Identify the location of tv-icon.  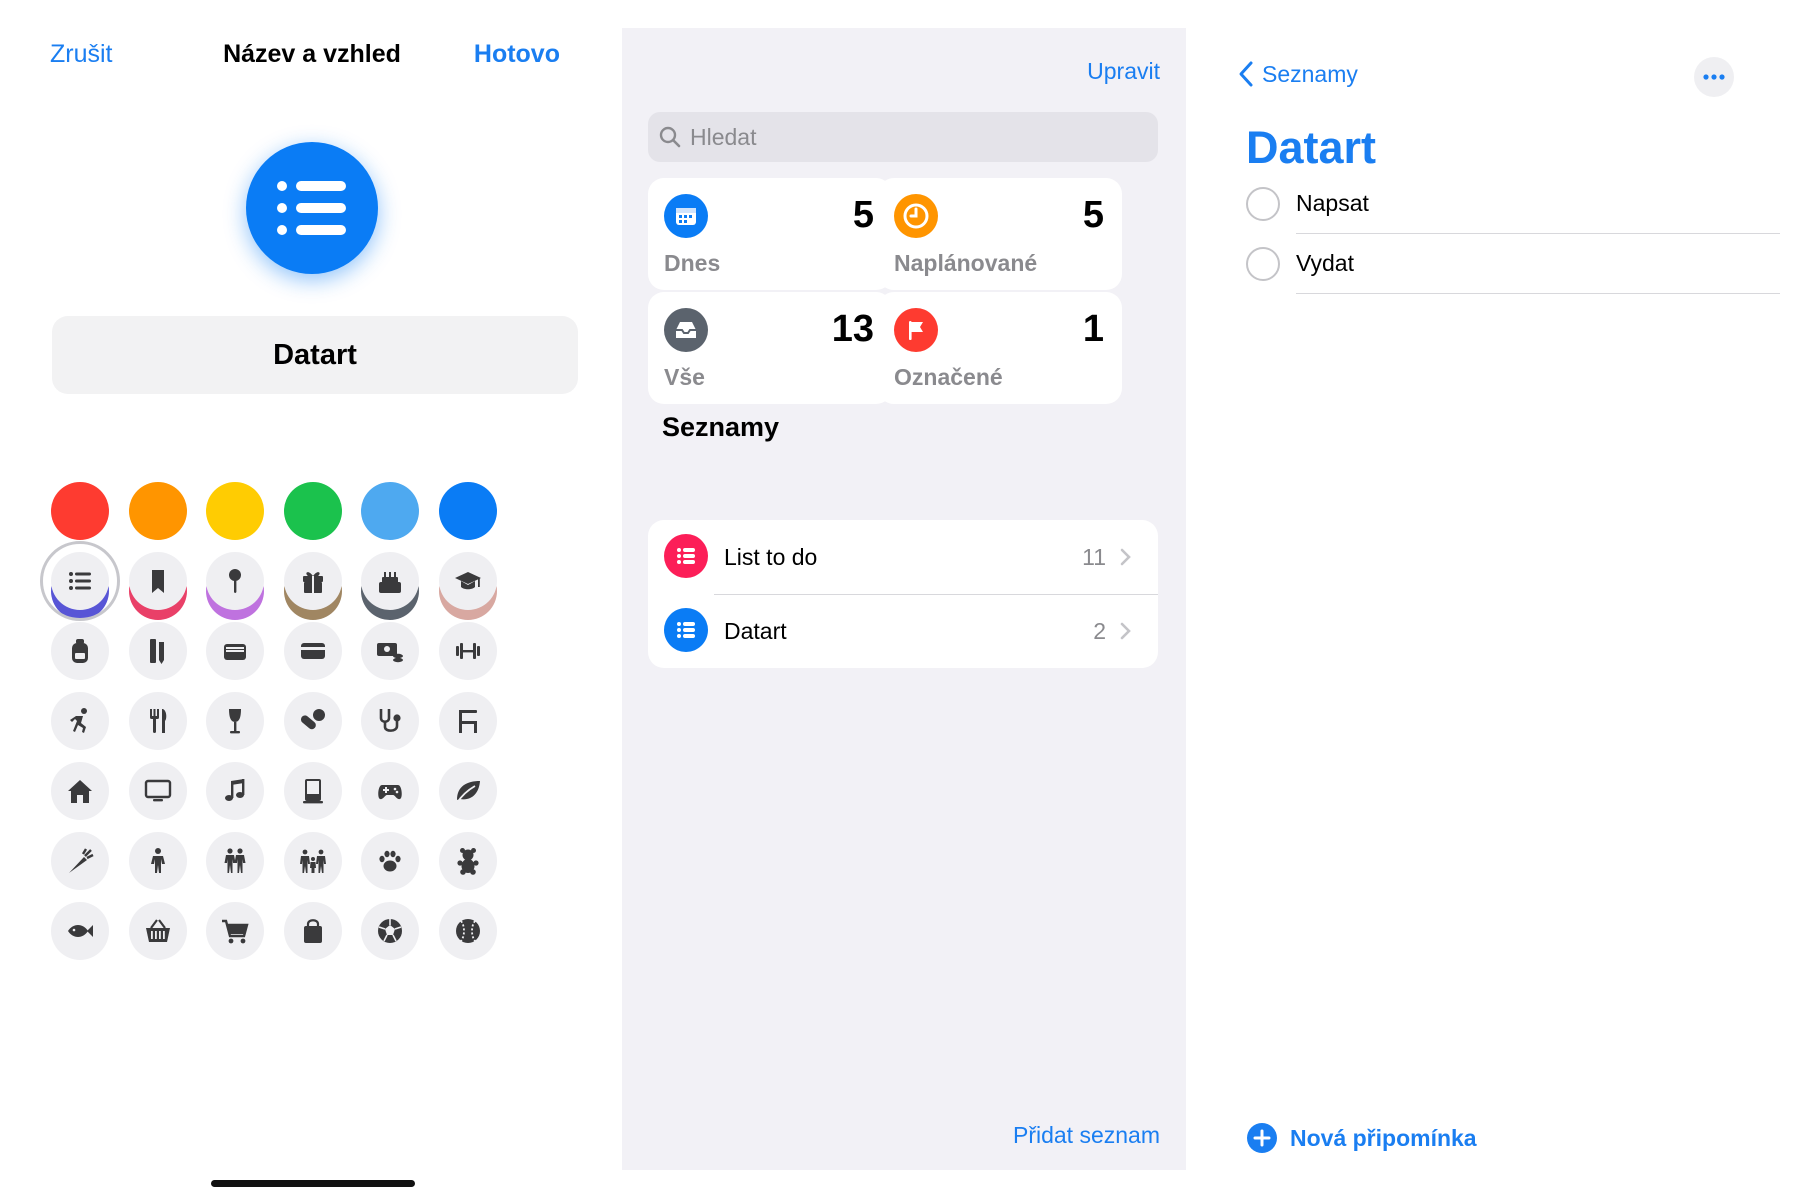
(157, 791).